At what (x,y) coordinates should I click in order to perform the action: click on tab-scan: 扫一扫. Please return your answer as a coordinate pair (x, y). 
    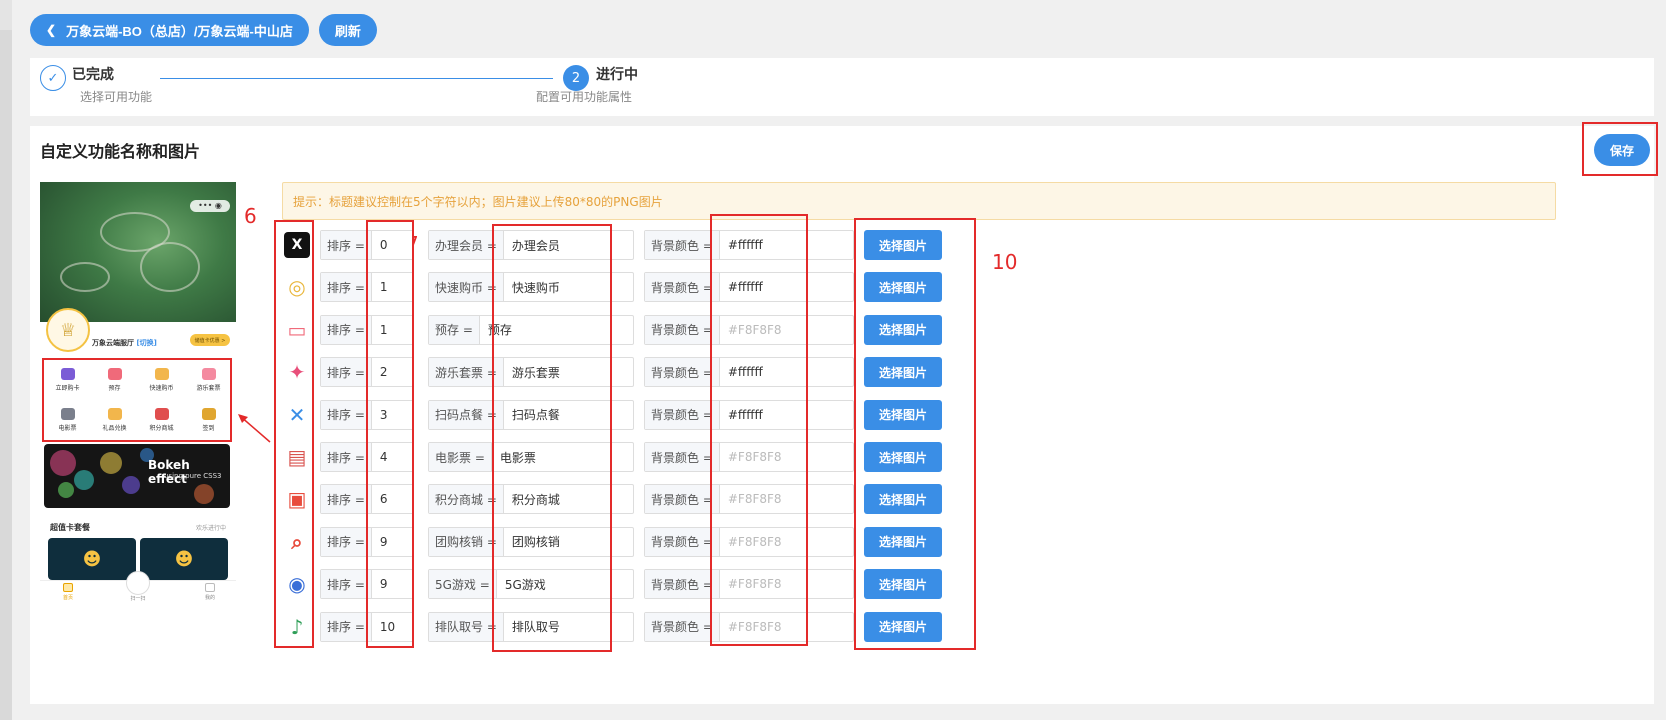
    Looking at the image, I should click on (138, 598).